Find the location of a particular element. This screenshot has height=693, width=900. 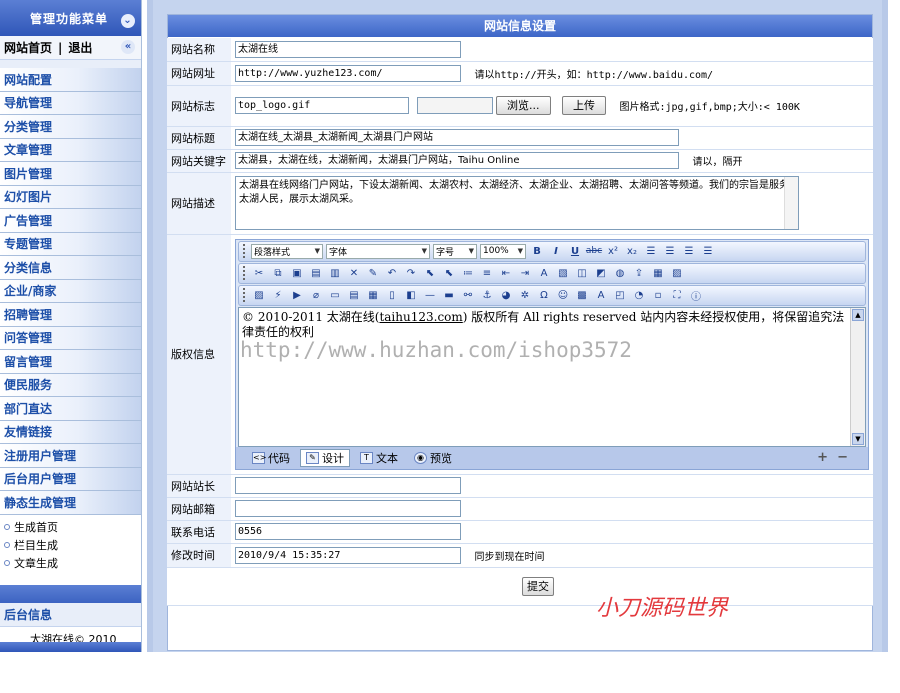

sidebar-item-site-config: 网站配置 is located at coordinates (70, 80).